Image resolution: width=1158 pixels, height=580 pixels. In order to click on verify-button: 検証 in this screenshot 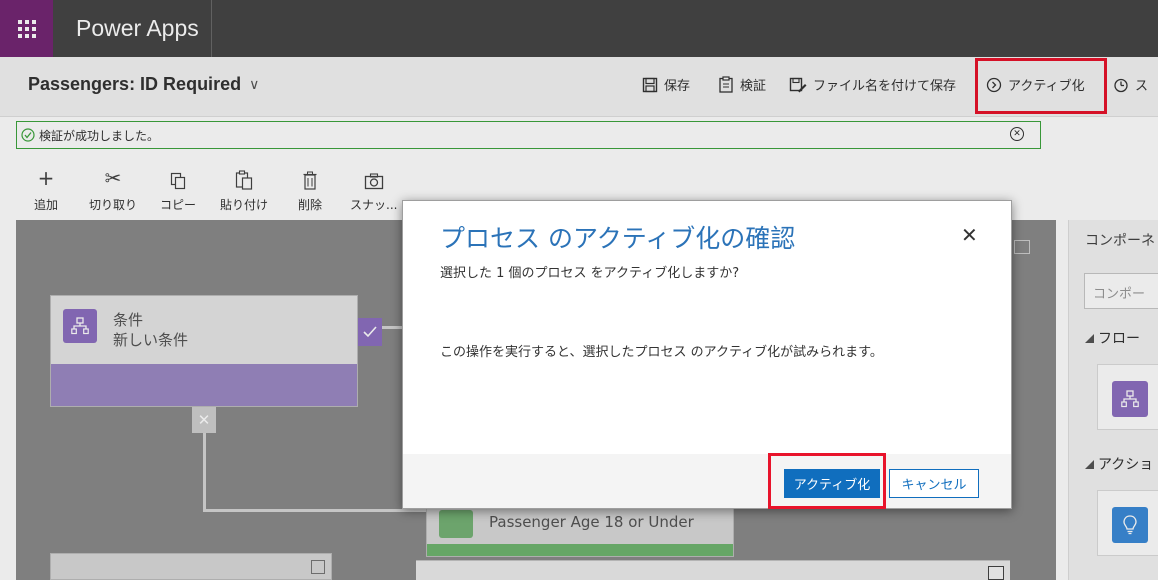, I will do `click(742, 84)`.